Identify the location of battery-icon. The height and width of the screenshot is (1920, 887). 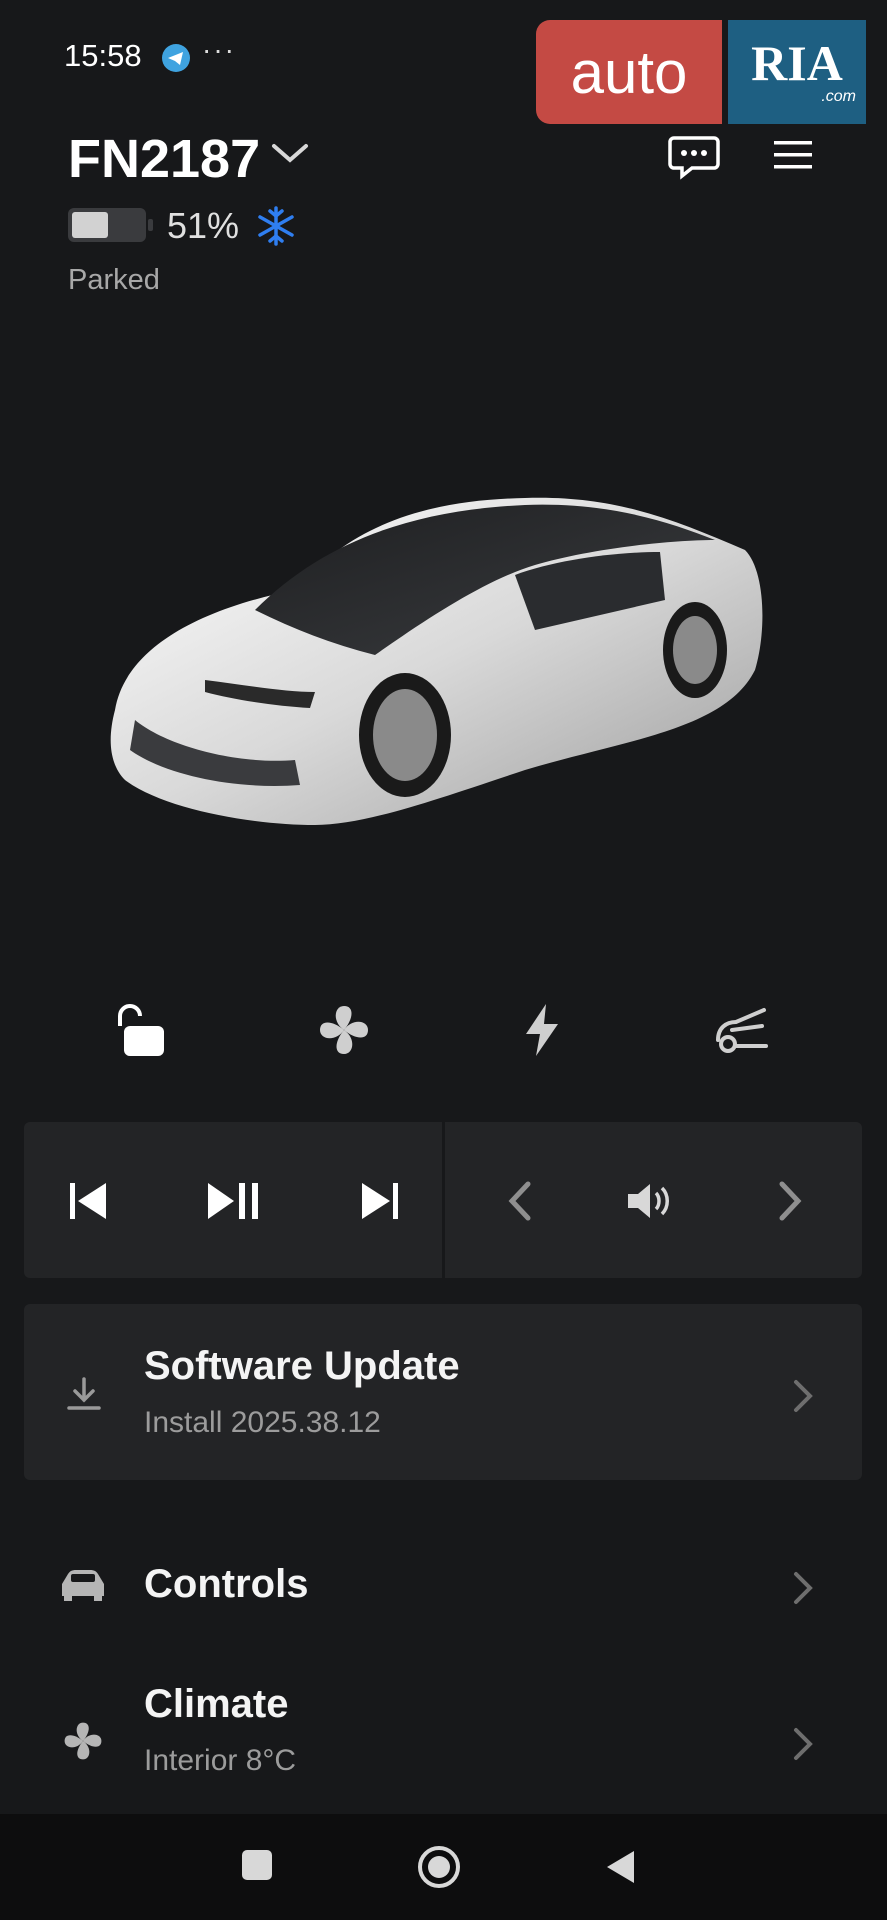
(112, 227).